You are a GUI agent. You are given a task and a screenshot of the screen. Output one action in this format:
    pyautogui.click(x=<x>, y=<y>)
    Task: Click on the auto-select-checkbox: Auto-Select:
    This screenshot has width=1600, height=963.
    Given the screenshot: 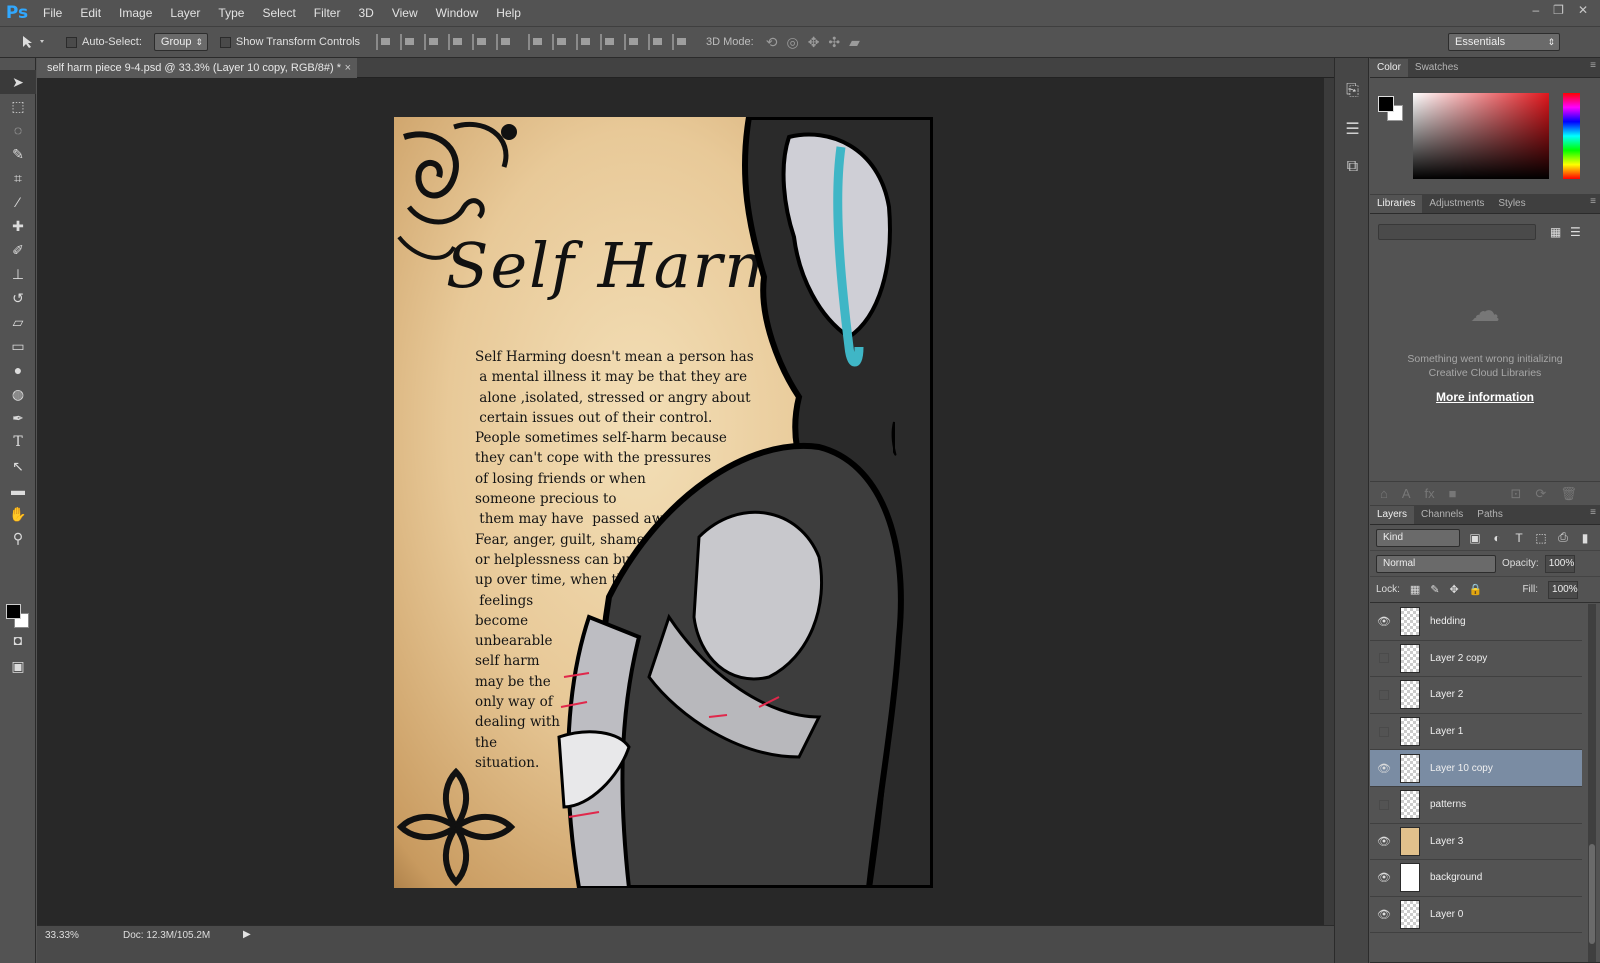 What is the action you would take?
    pyautogui.click(x=104, y=42)
    